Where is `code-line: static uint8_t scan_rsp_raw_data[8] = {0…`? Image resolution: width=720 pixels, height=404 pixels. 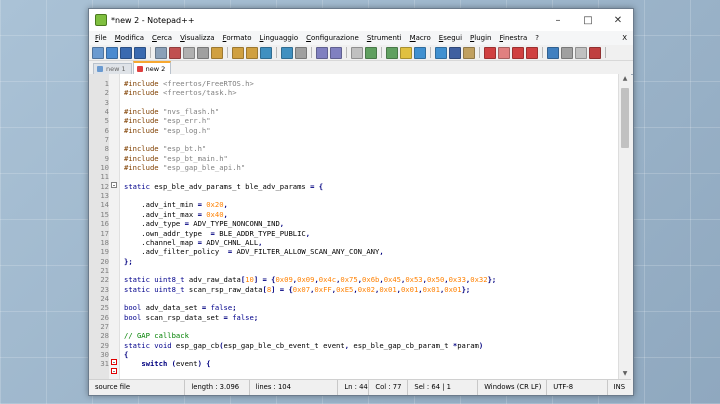
code-line: static uint8_t scan_rsp_raw_data[8] = {0… is located at coordinates (371, 289).